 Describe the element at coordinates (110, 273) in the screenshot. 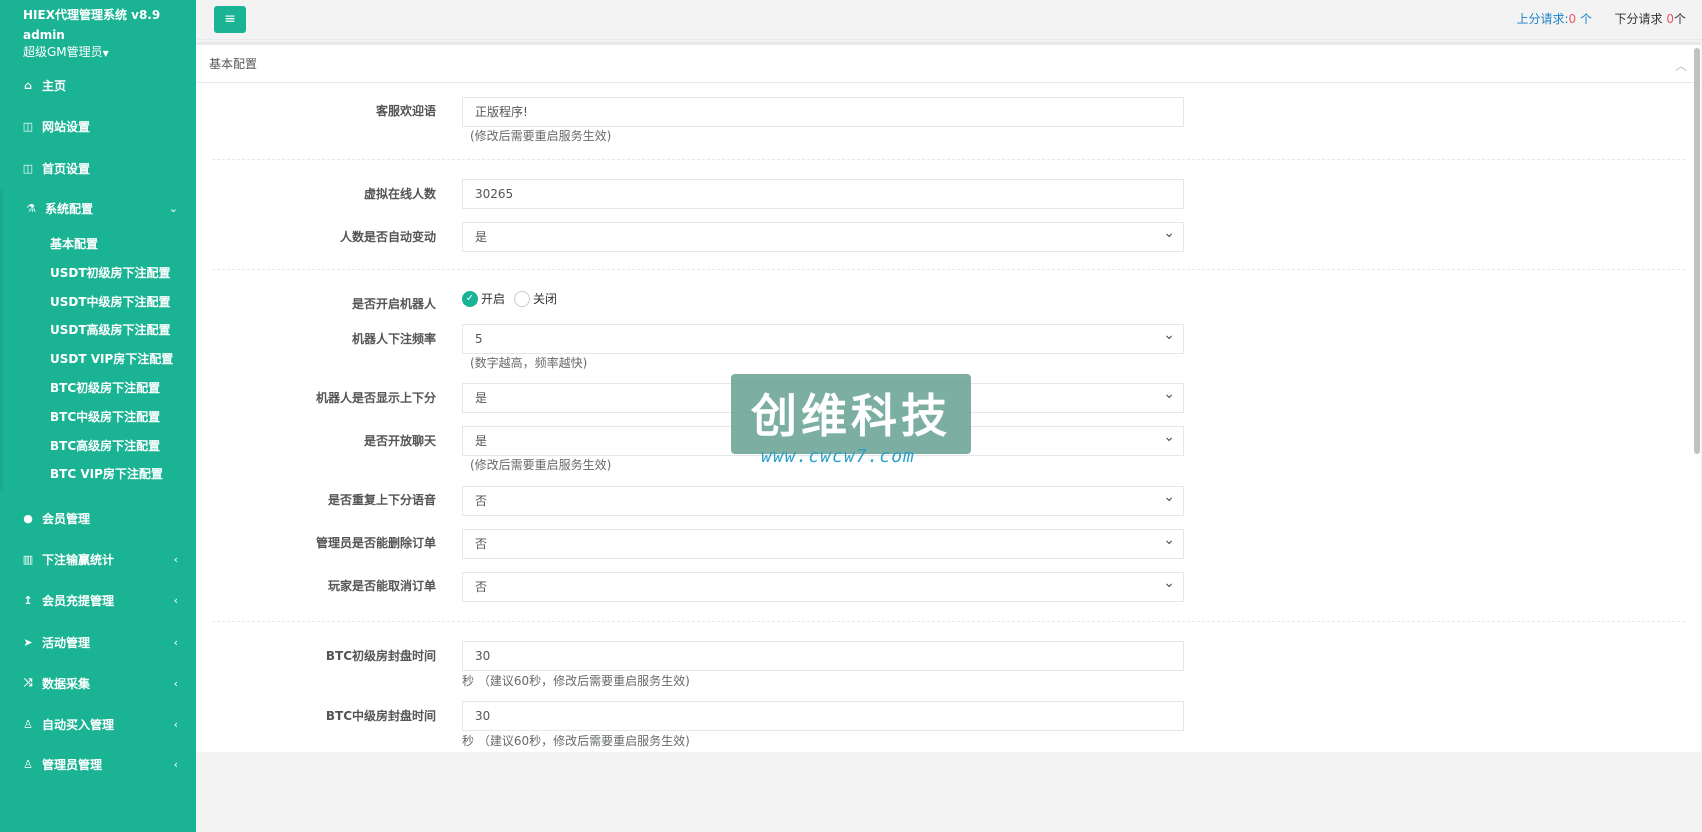

I see `subnav-usdt-junior: USDT初级房下注配置` at that location.